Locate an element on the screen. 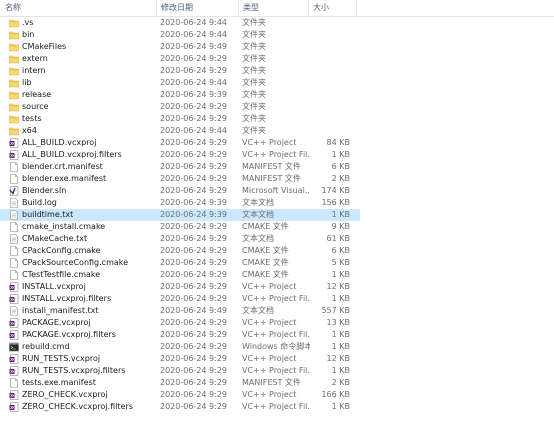 The width and height of the screenshot is (554, 428). file-size: 174 KB is located at coordinates (335, 190).